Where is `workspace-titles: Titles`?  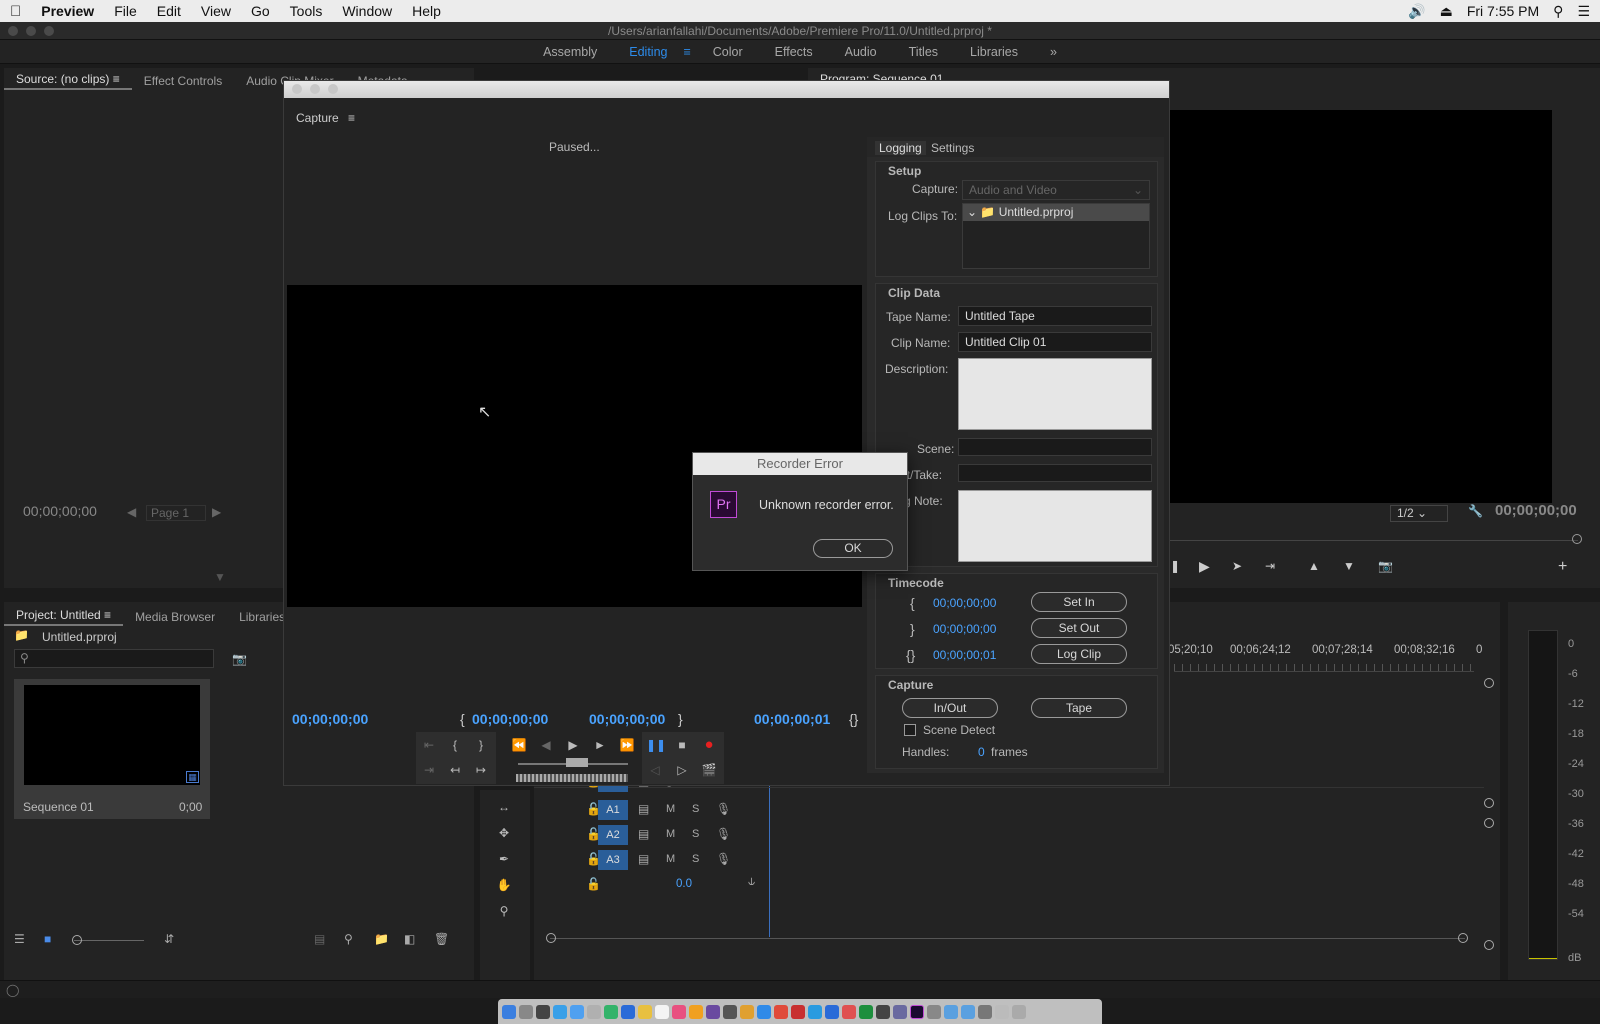 workspace-titles: Titles is located at coordinates (923, 52).